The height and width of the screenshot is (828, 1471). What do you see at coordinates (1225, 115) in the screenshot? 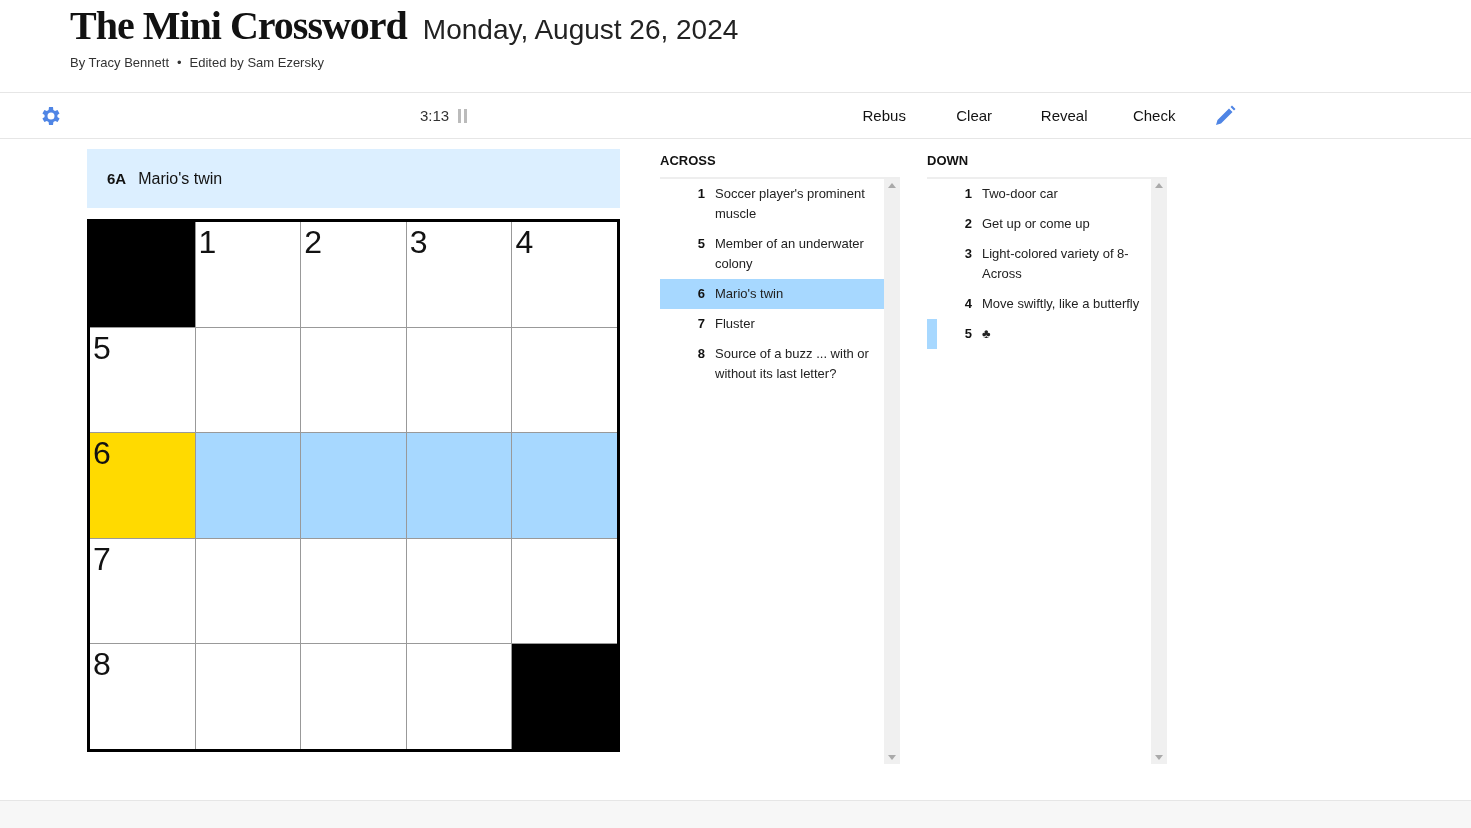
I see `pencil-icon` at bounding box center [1225, 115].